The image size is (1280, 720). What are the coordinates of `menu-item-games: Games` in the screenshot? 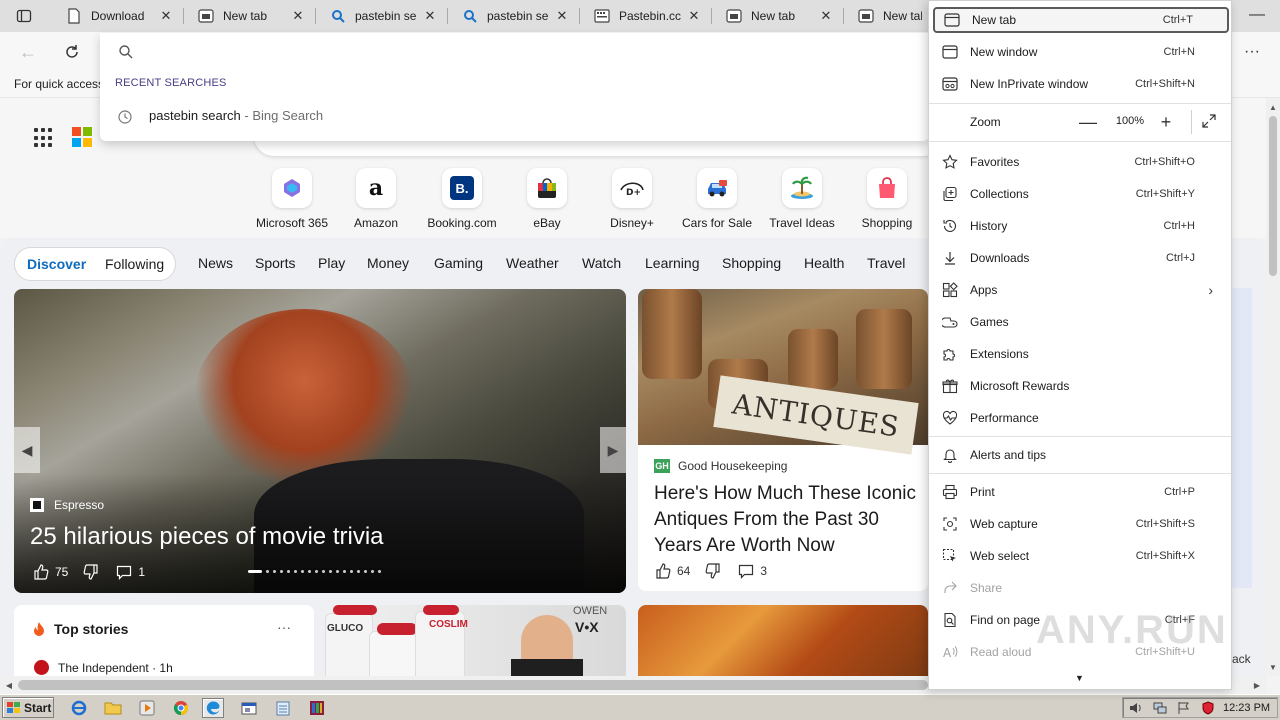 It's located at (1081, 322).